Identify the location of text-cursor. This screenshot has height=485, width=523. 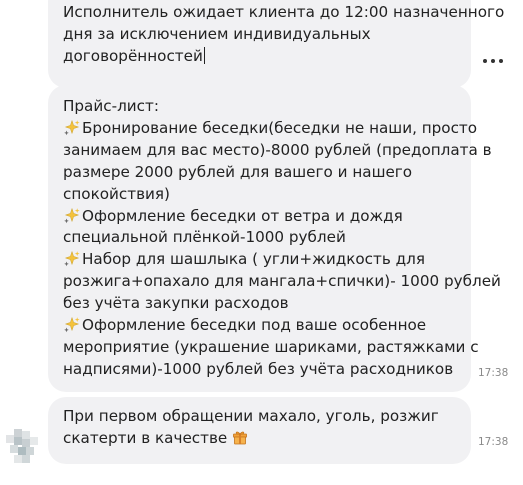
(204, 55).